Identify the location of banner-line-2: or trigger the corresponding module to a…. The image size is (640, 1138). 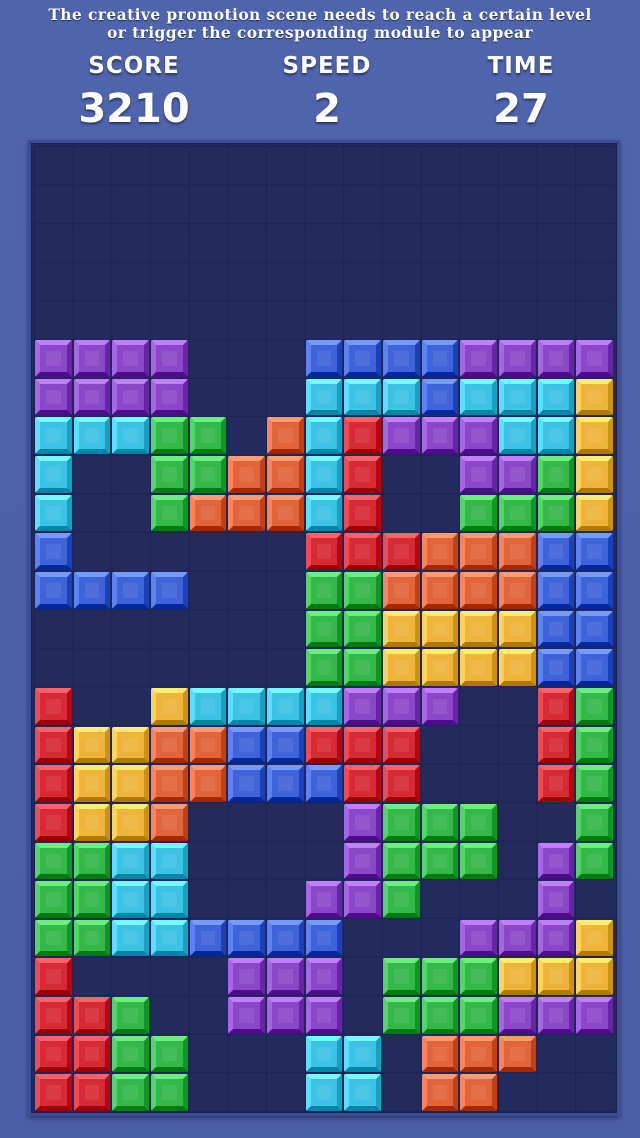
(320, 32).